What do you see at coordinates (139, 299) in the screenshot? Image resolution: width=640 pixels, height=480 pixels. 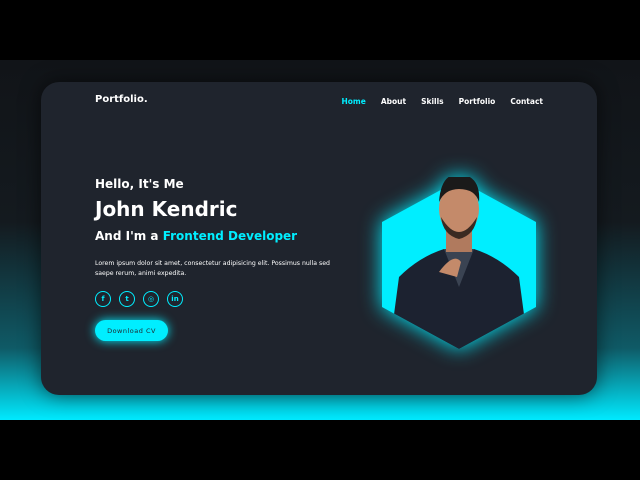 I see `social-links: f t ◎ in` at bounding box center [139, 299].